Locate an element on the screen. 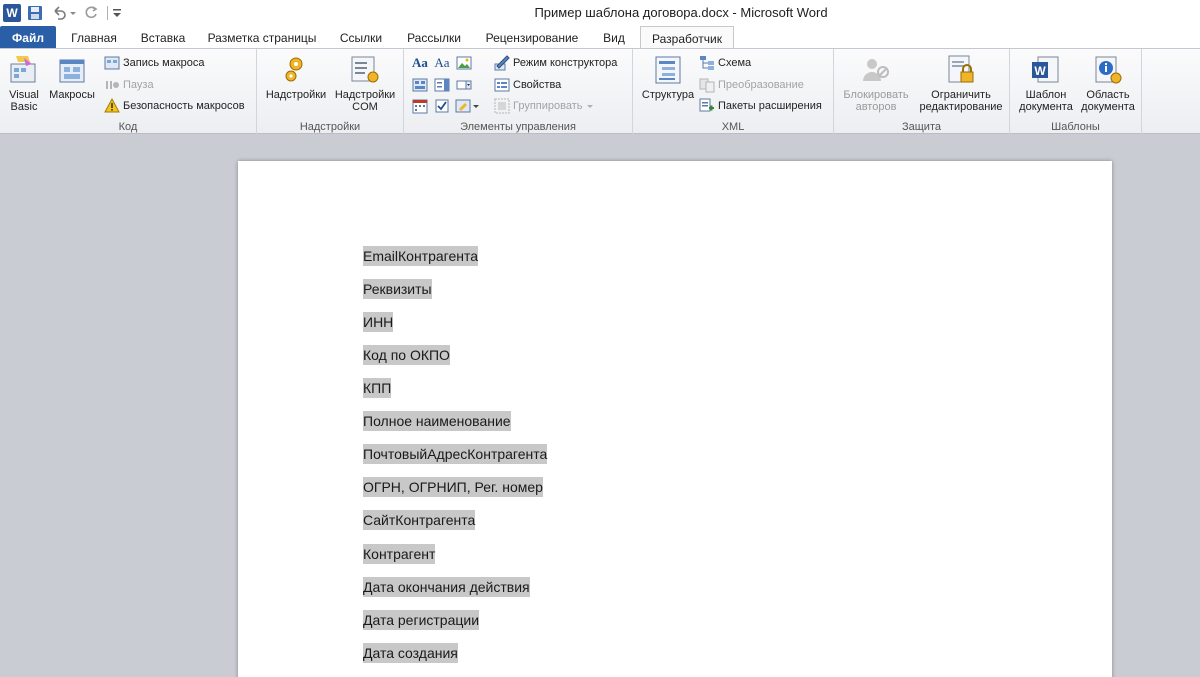 This screenshot has width=1200, height=677. pause-macro-button: Пауза is located at coordinates (129, 85).